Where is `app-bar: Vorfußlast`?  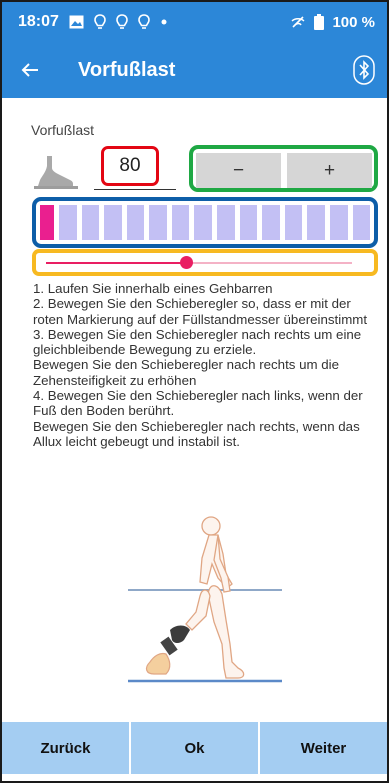 app-bar: Vorfußlast is located at coordinates (194, 70).